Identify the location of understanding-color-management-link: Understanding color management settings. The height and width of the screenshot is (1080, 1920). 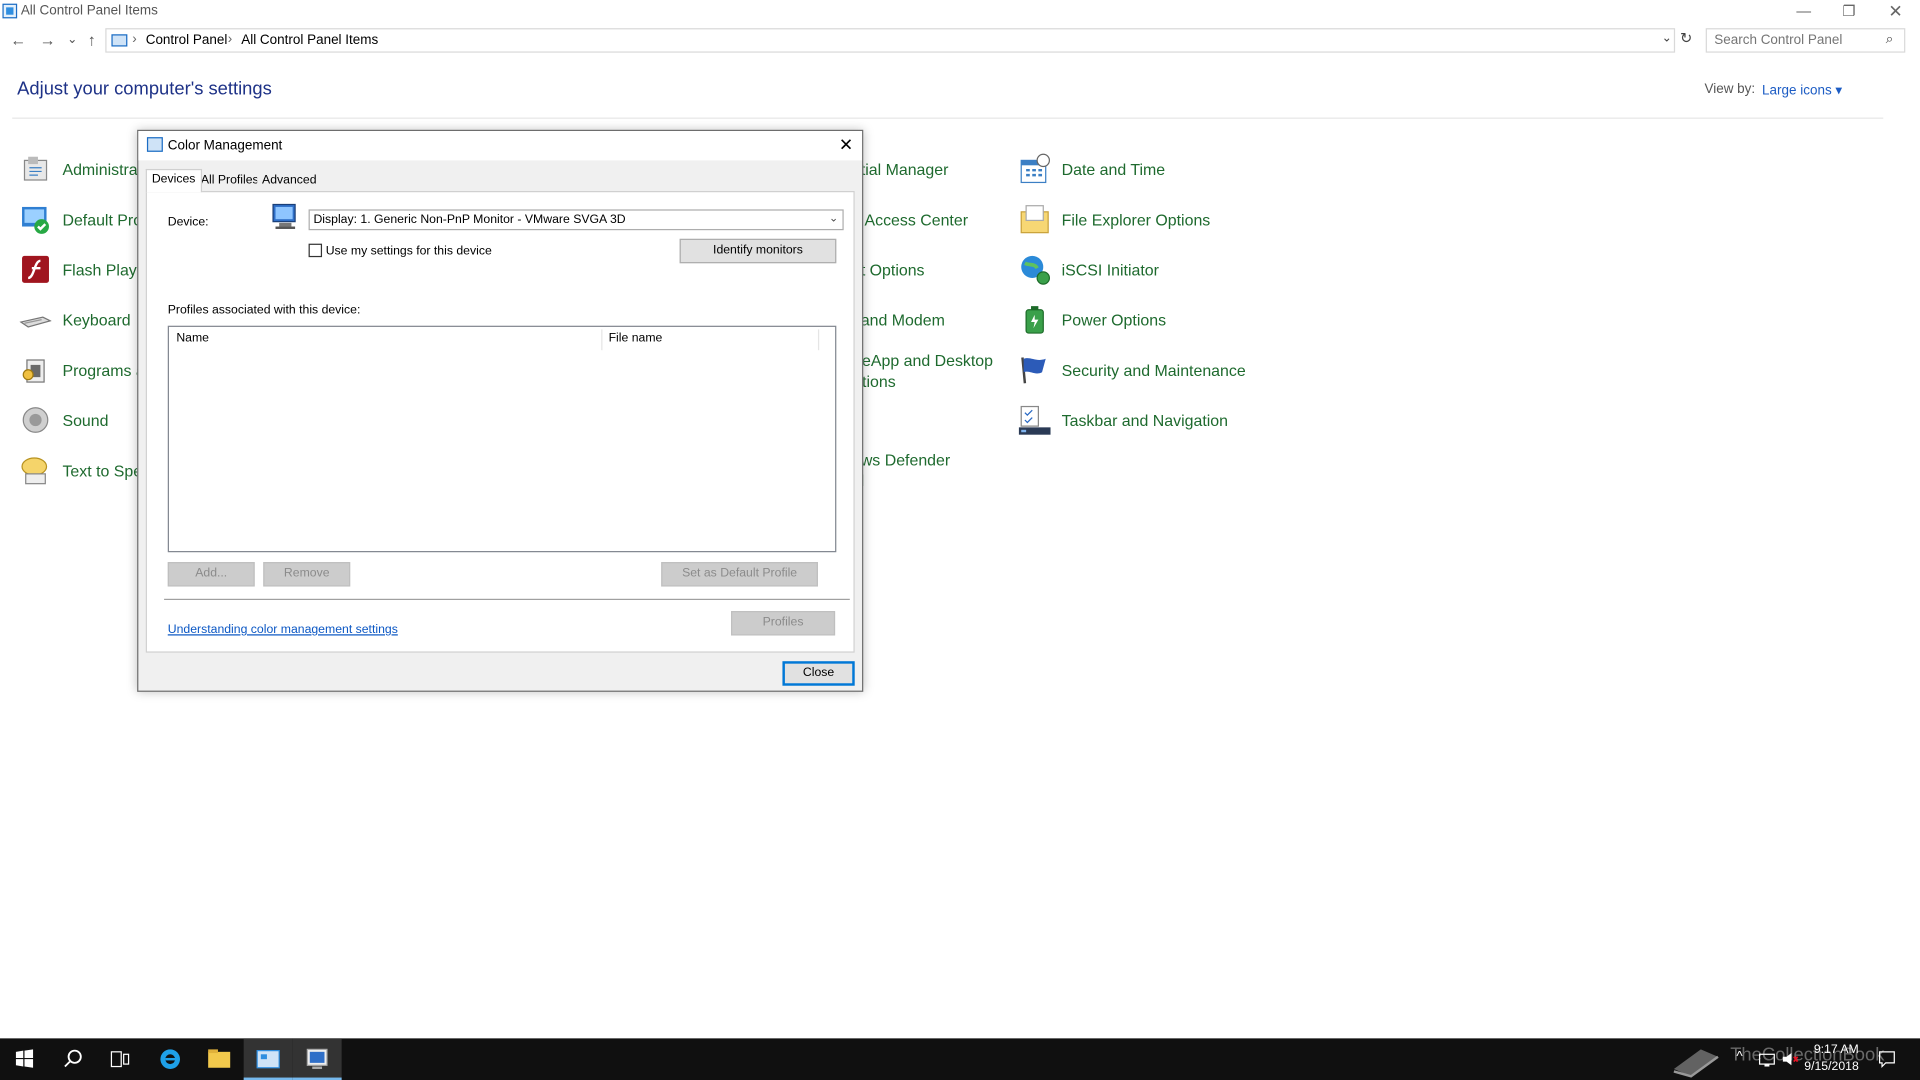
(283, 629).